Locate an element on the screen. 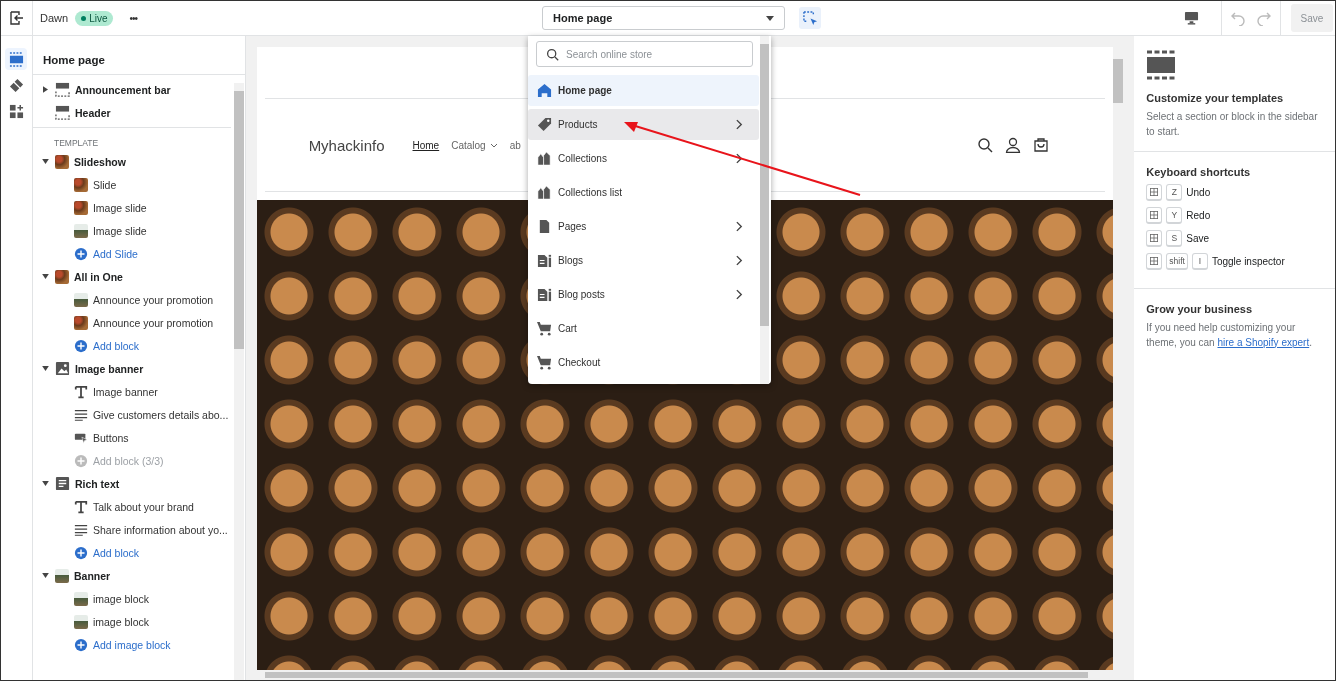  shortcut-action: Toggle inspector is located at coordinates (1248, 261).